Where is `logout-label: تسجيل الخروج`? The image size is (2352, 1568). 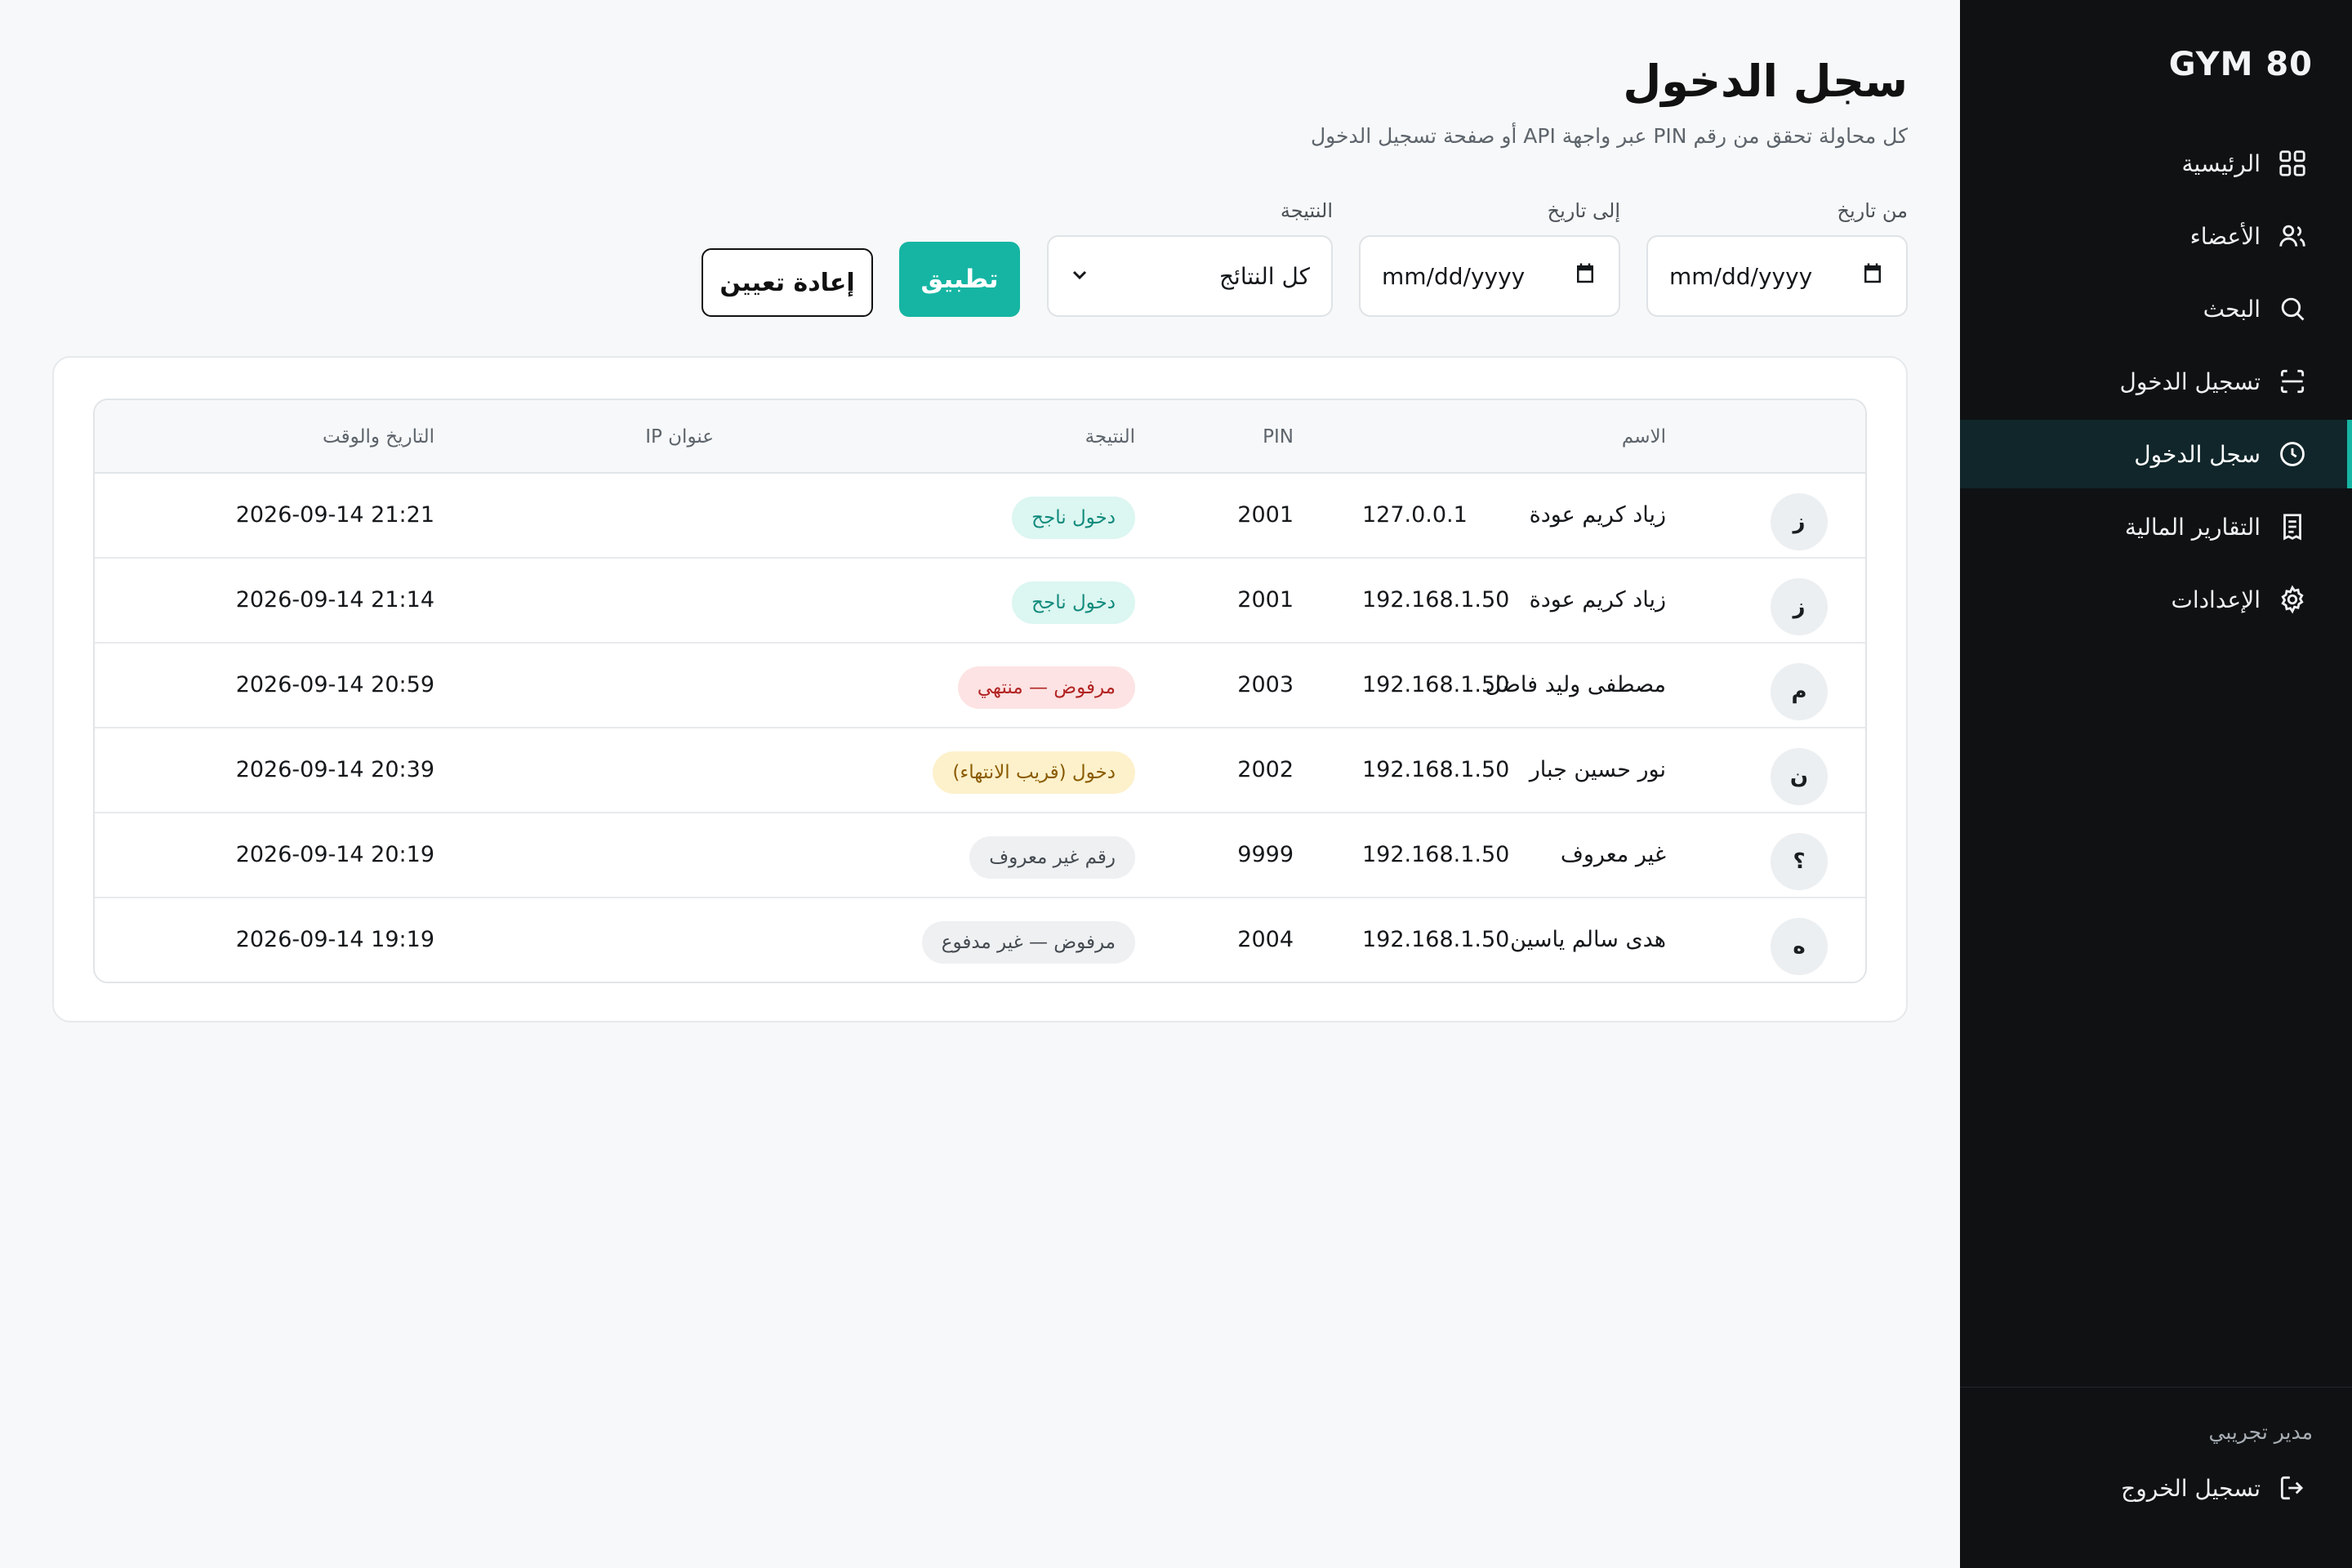 logout-label: تسجيل الخروج is located at coordinates (2191, 1488).